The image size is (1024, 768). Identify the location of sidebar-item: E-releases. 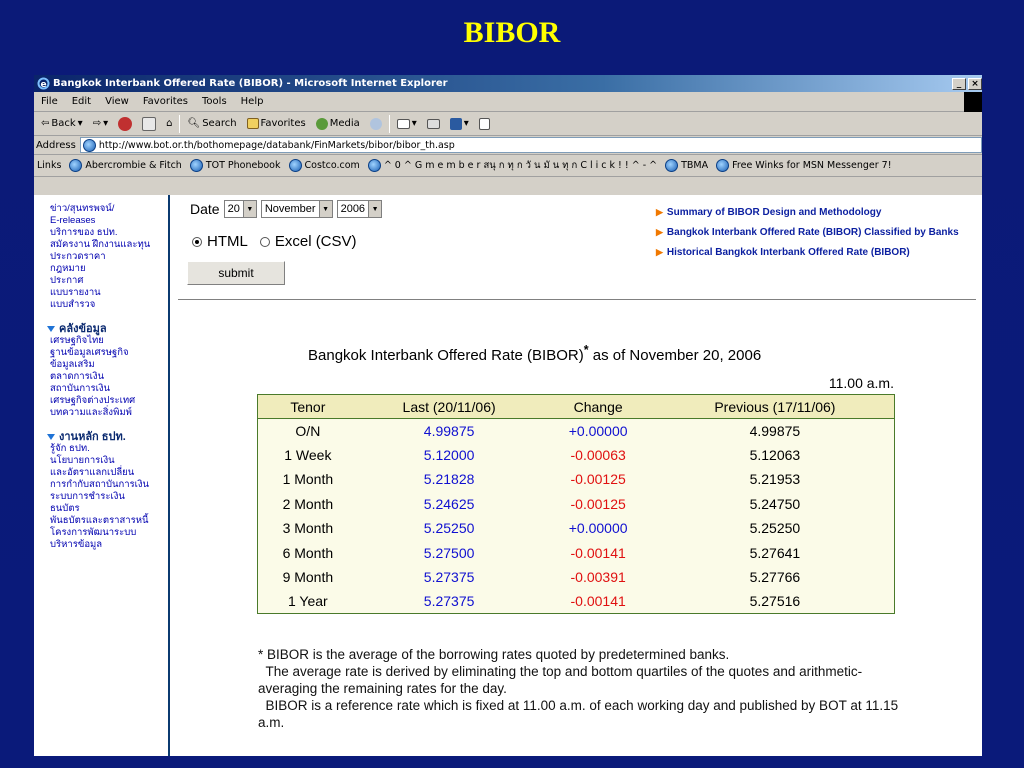
(109, 221).